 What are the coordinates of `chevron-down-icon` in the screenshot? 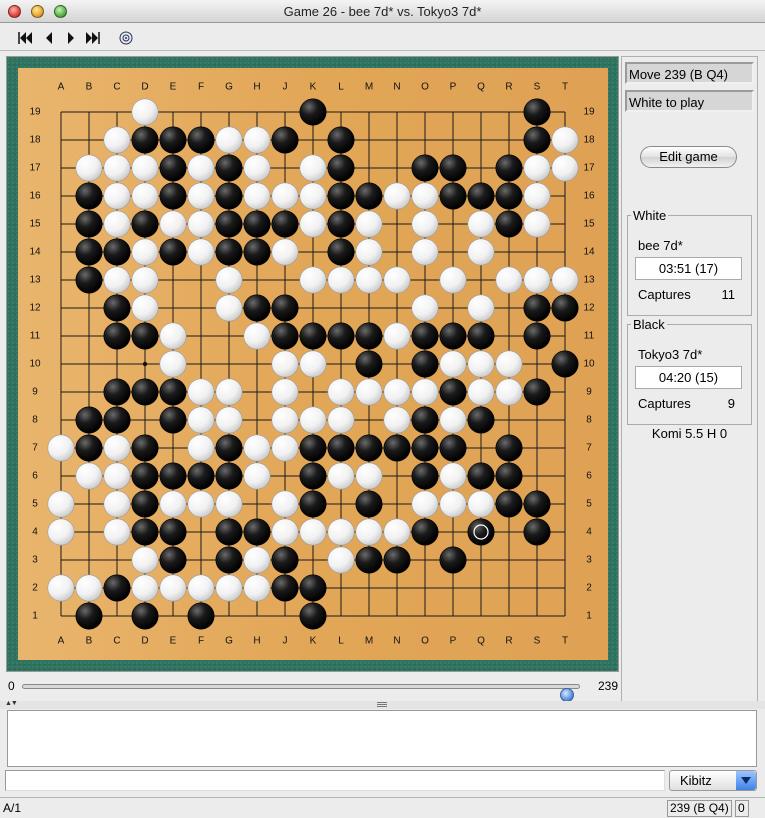 It's located at (746, 780).